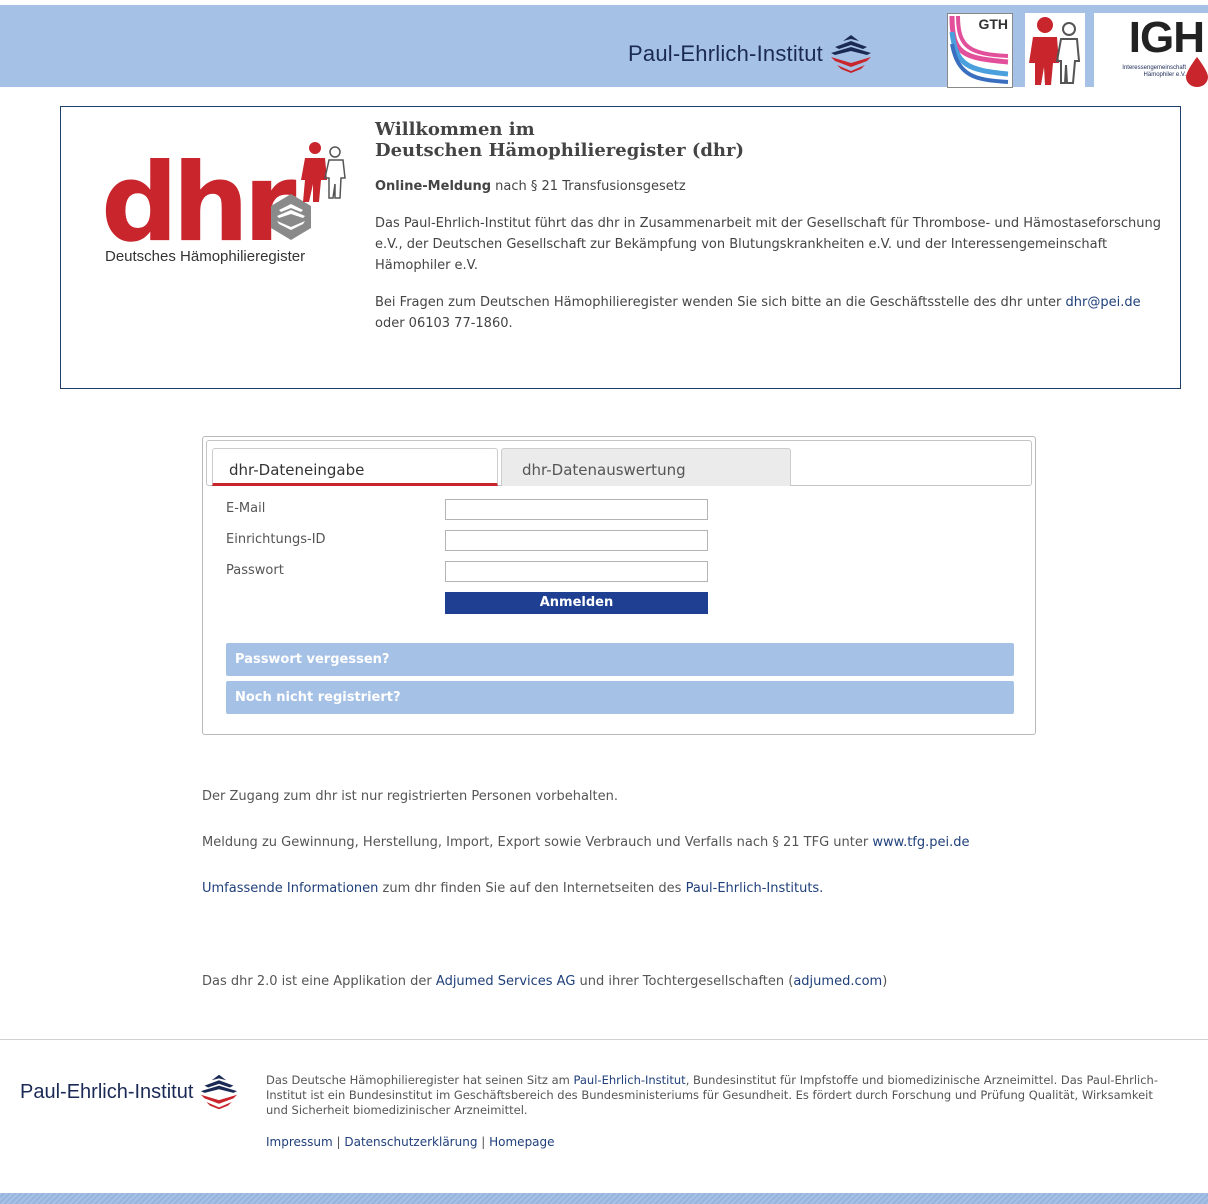 The width and height of the screenshot is (1208, 1204). Describe the element at coordinates (1166, 37) in the screenshot. I see `igh-label: IGH` at that location.